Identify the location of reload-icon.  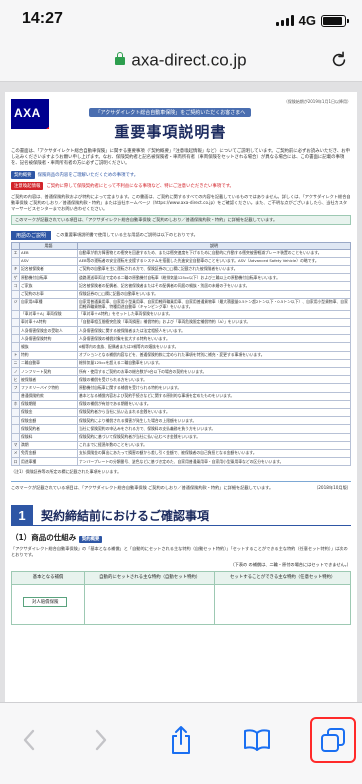
(339, 60).